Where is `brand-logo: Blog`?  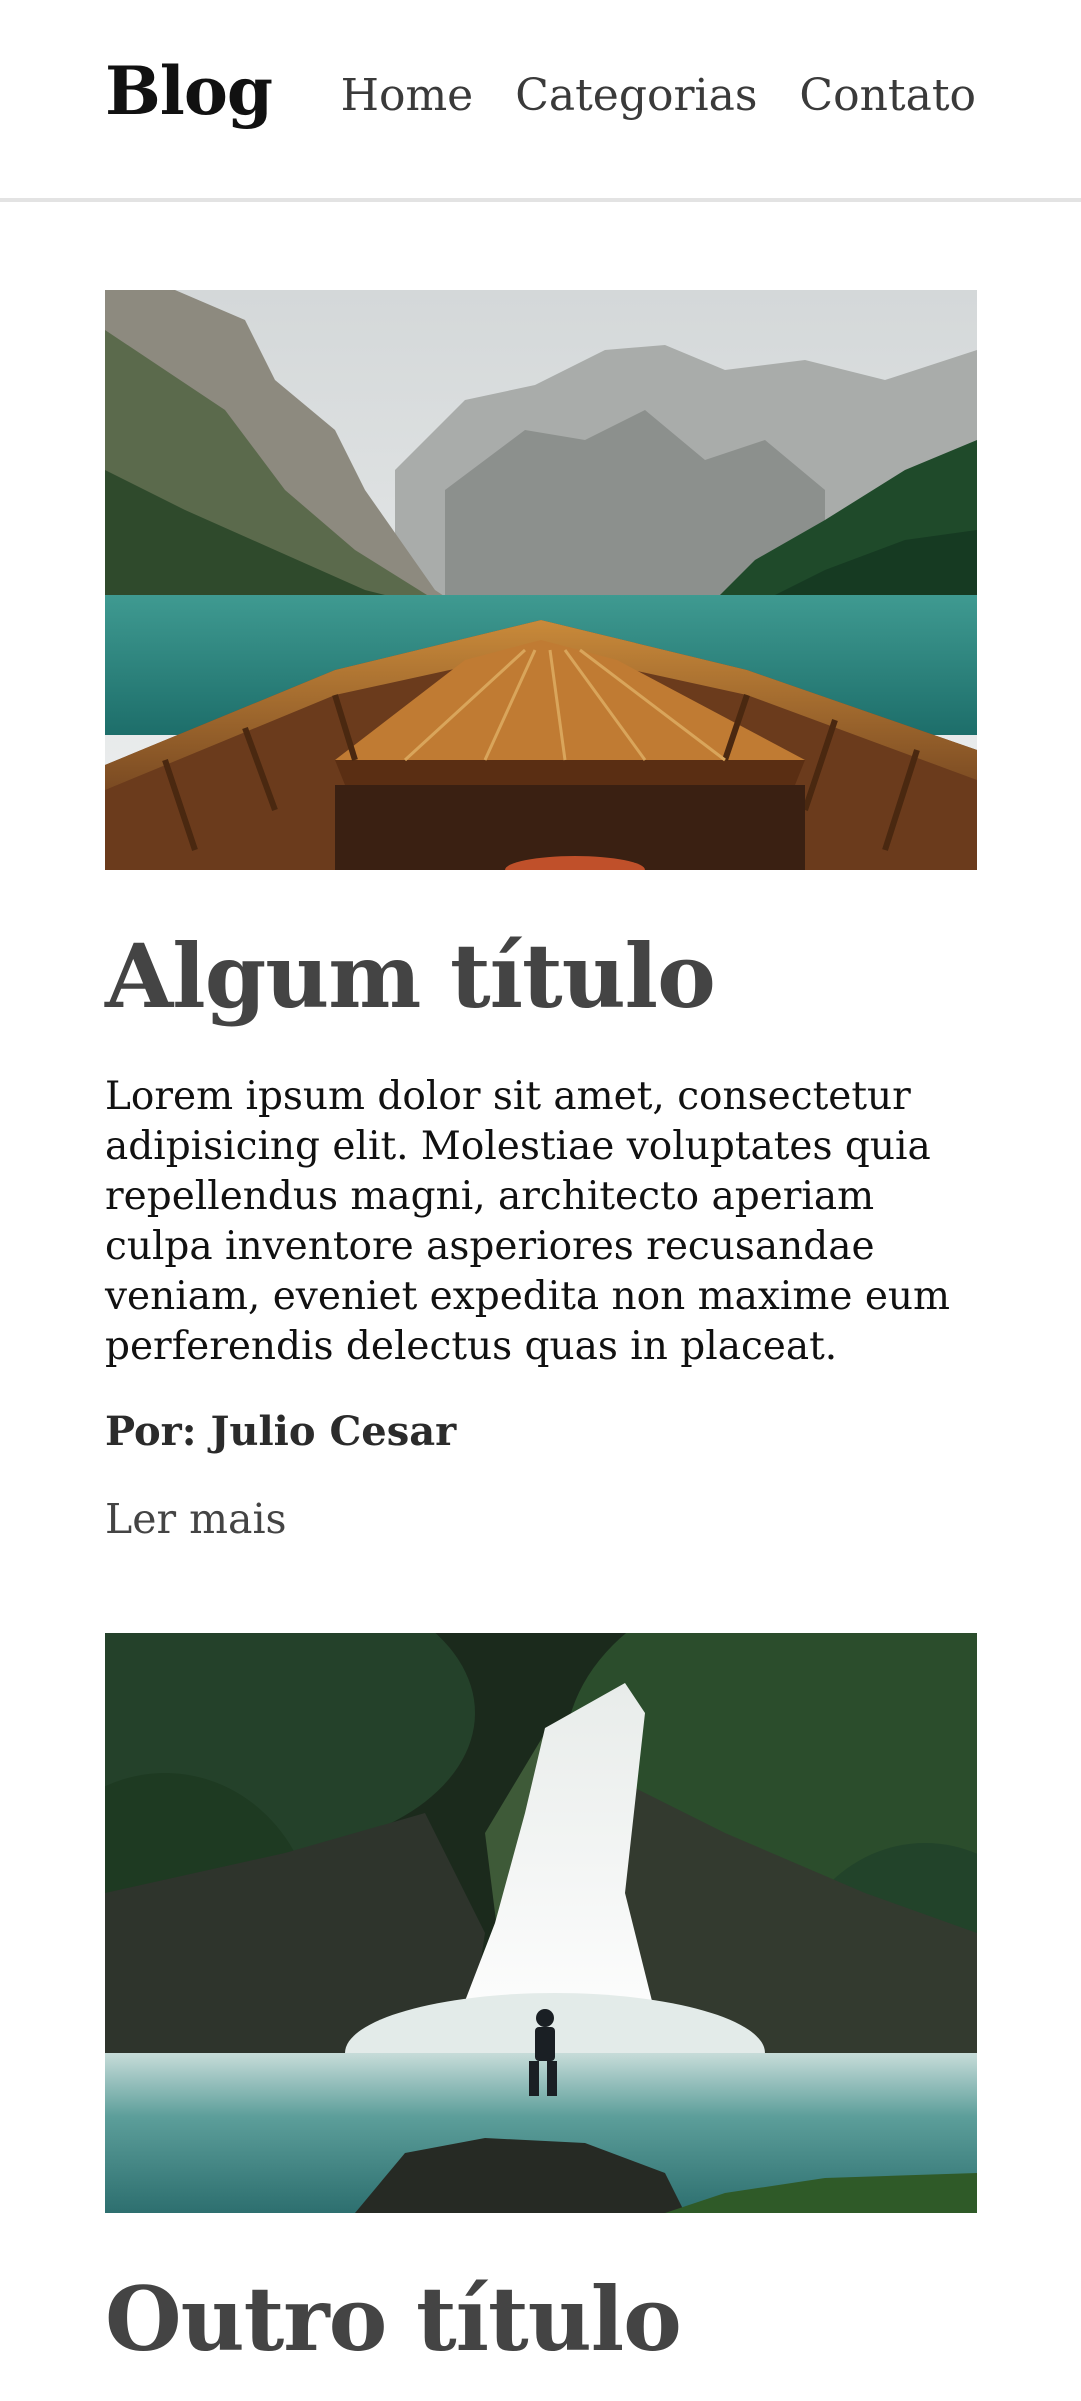 brand-logo: Blog is located at coordinates (189, 91).